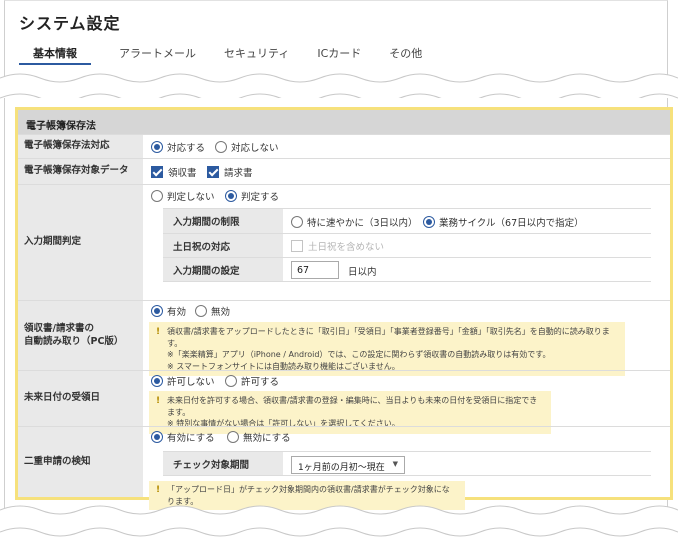  Describe the element at coordinates (348, 465) in the screenshot. I see `check-period-select: 1ヶ月前の月初～現在 ▼` at that location.